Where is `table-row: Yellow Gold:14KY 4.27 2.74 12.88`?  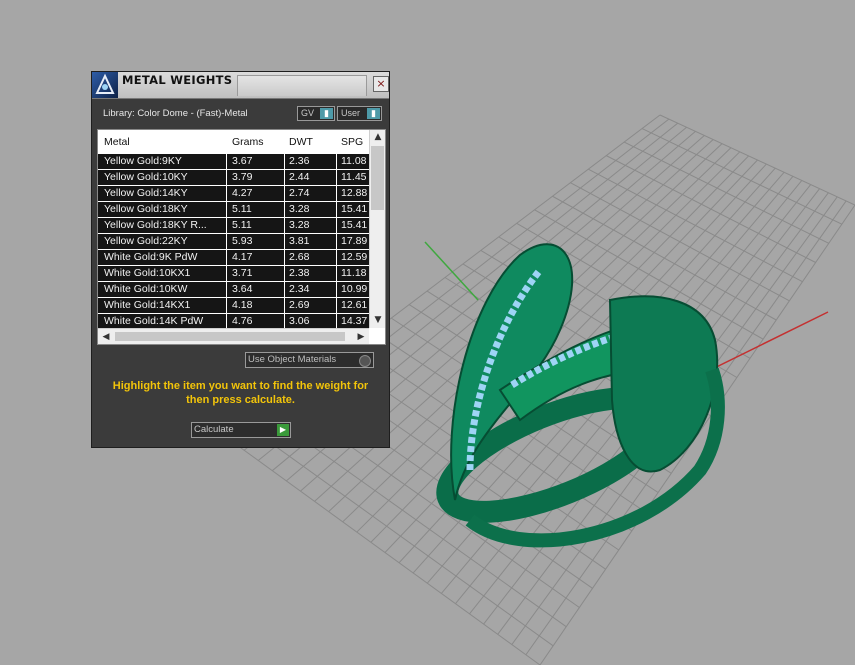 table-row: Yellow Gold:14KY 4.27 2.74 12.88 is located at coordinates (233, 193).